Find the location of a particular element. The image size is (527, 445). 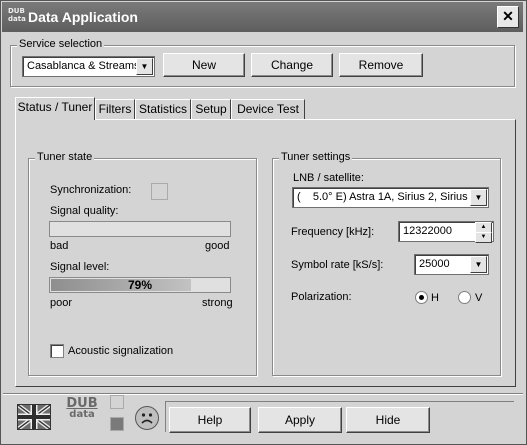

lnb-label: LNB / satellite: is located at coordinates (328, 178).